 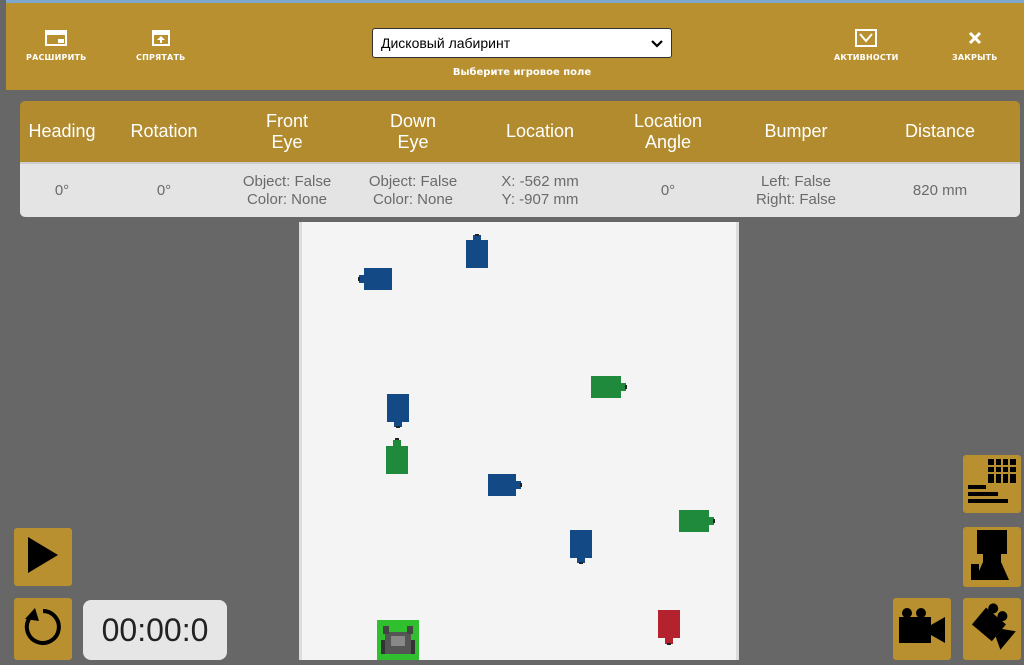 I want to click on top-view-camera-icon, so click(x=992, y=629).